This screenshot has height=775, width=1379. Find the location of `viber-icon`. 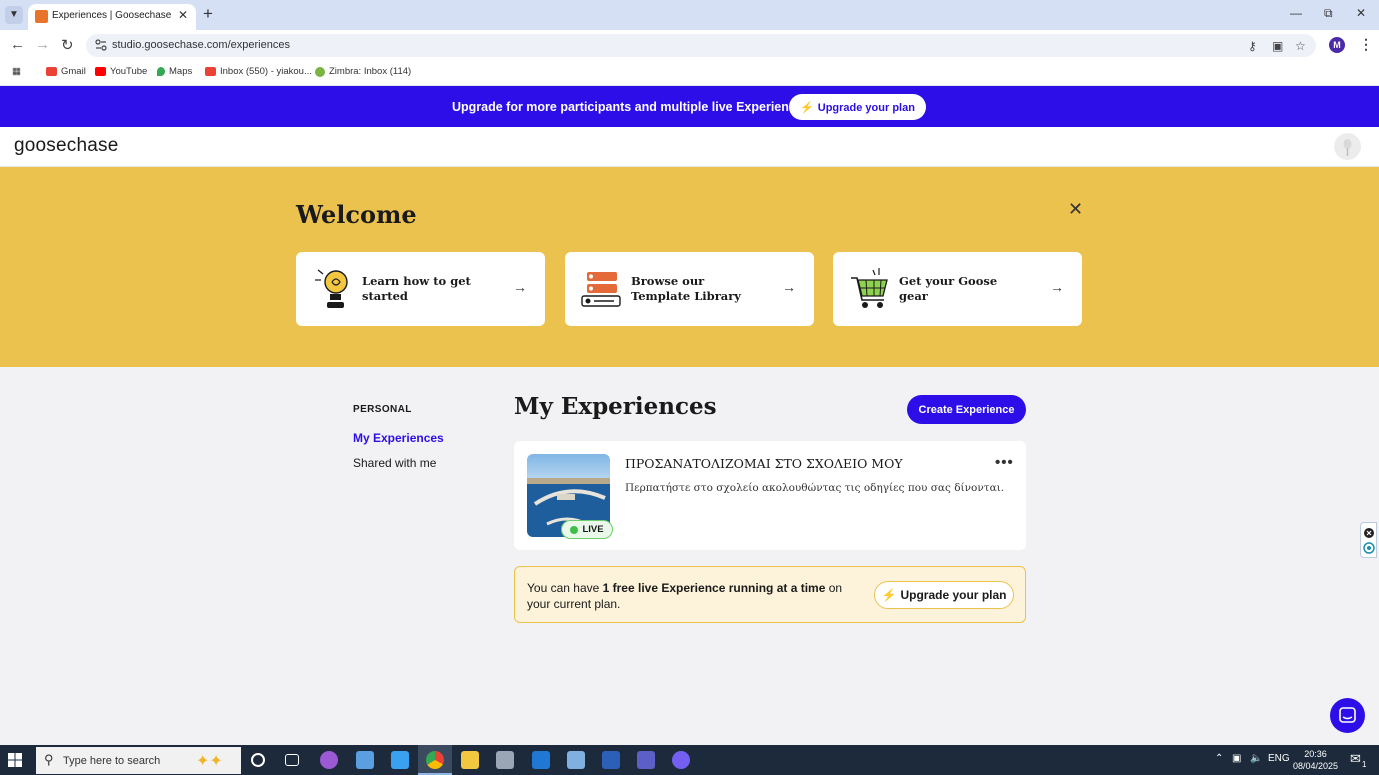

viber-icon is located at coordinates (681, 760).